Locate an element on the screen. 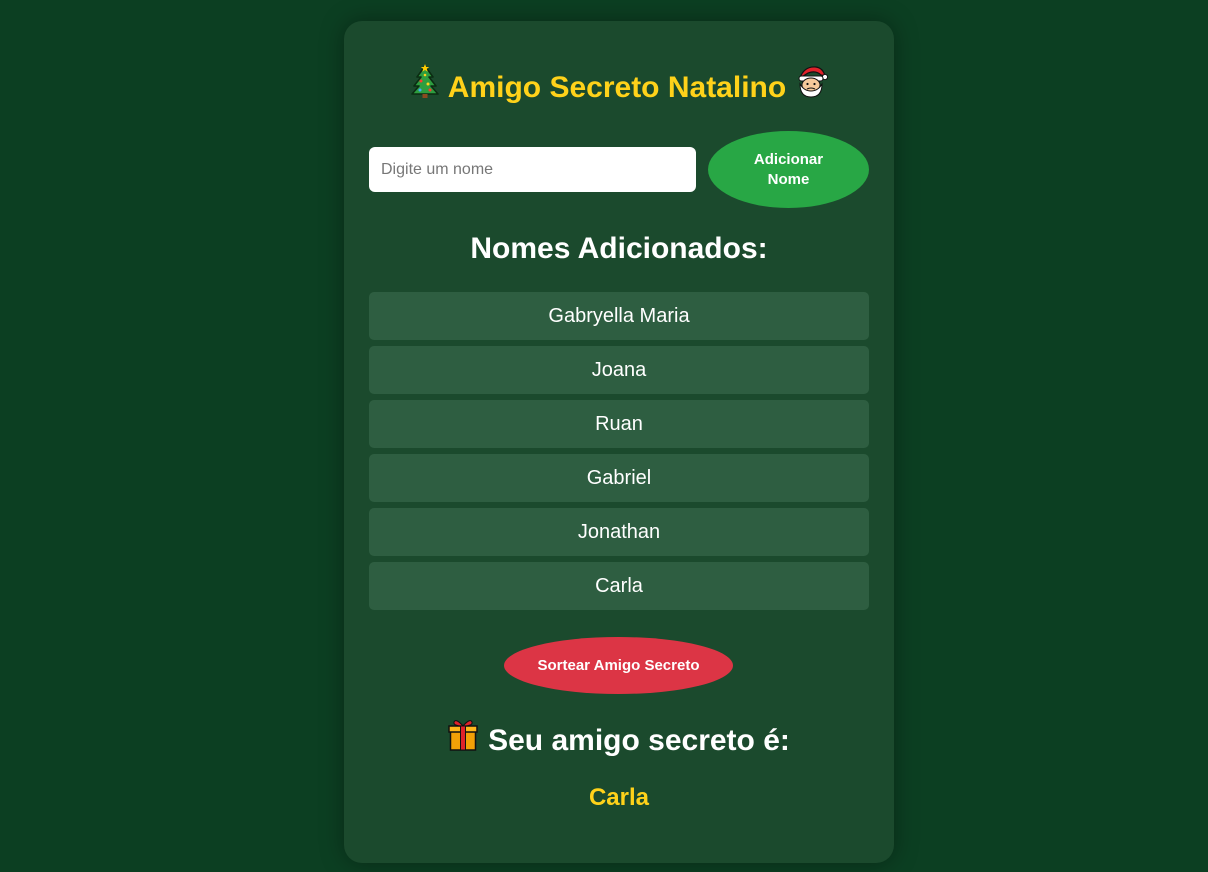 Image resolution: width=1208 pixels, height=872 pixels. add-name-button: Adicionar Nome is located at coordinates (788, 169).